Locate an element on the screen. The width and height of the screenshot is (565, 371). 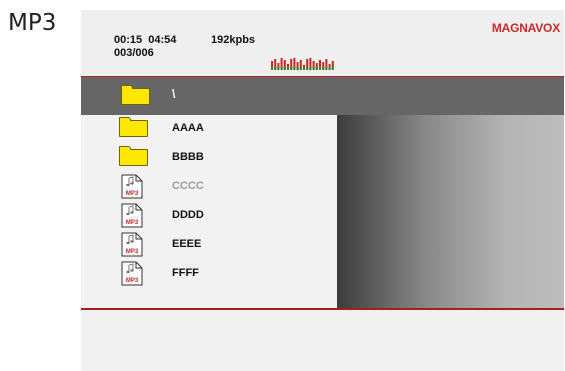
current-folder-row: \ is located at coordinates (322, 96).